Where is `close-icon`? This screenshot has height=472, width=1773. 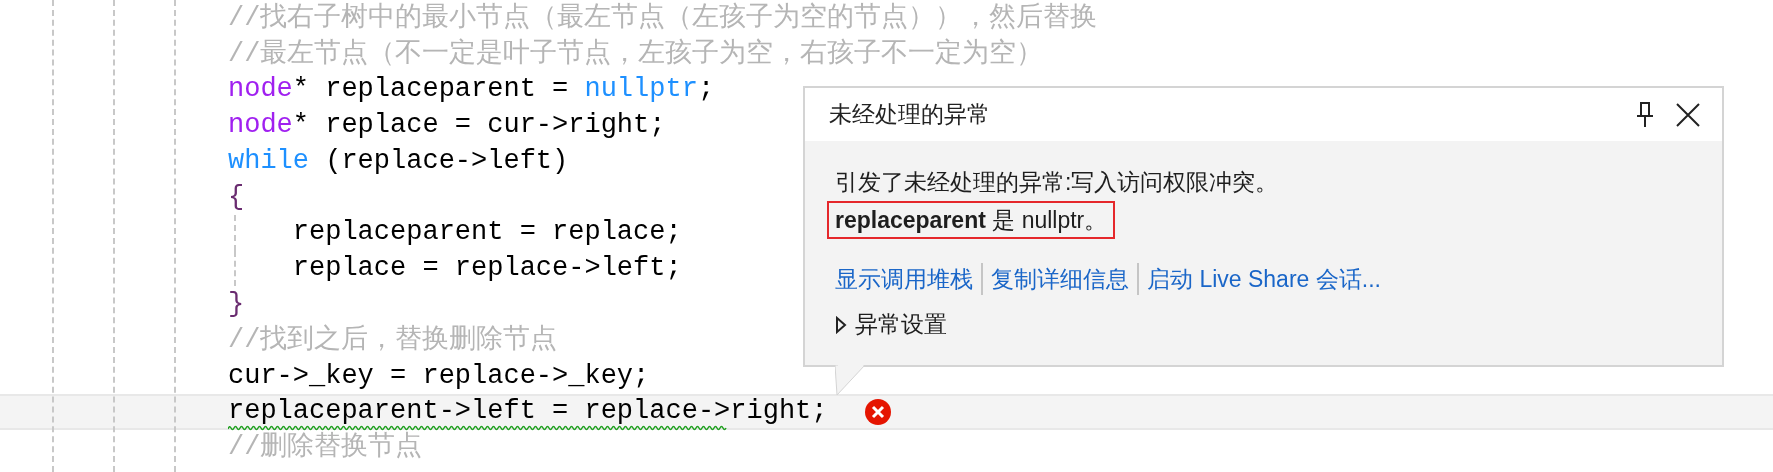
close-icon is located at coordinates (1688, 114).